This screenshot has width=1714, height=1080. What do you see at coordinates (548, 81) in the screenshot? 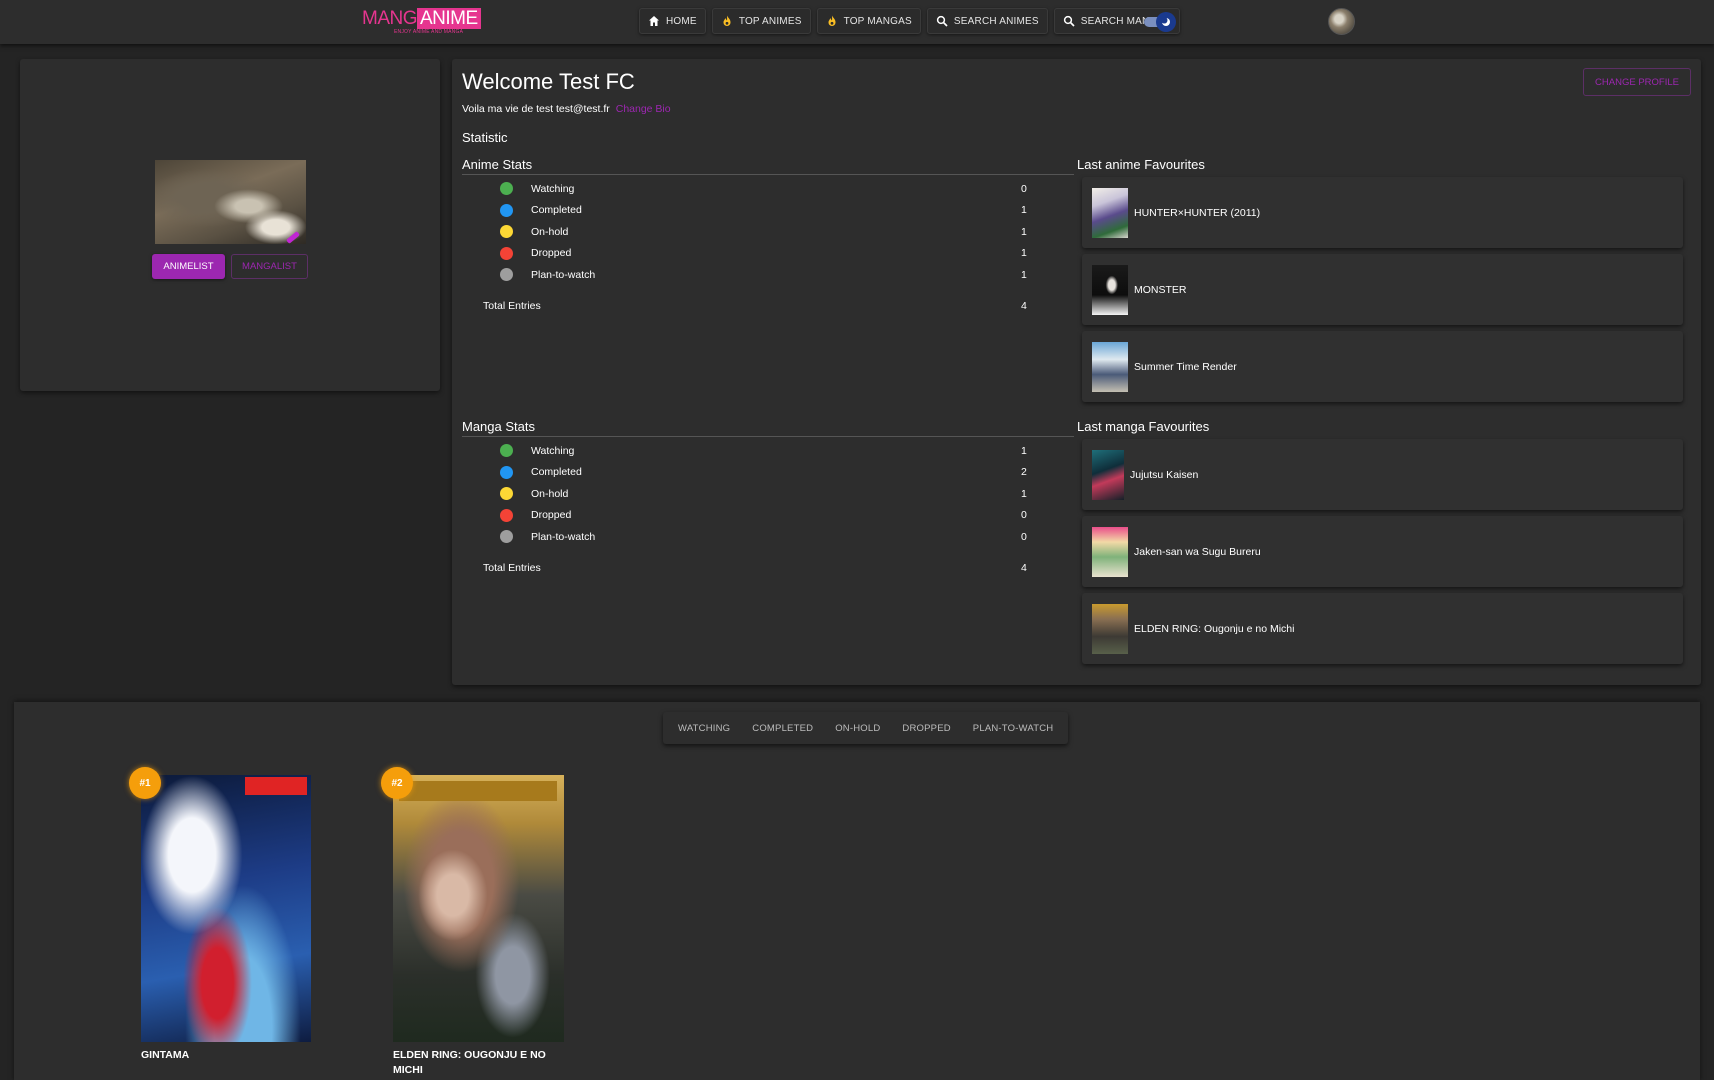
I see `welcome-title: Welcome Test FC` at bounding box center [548, 81].